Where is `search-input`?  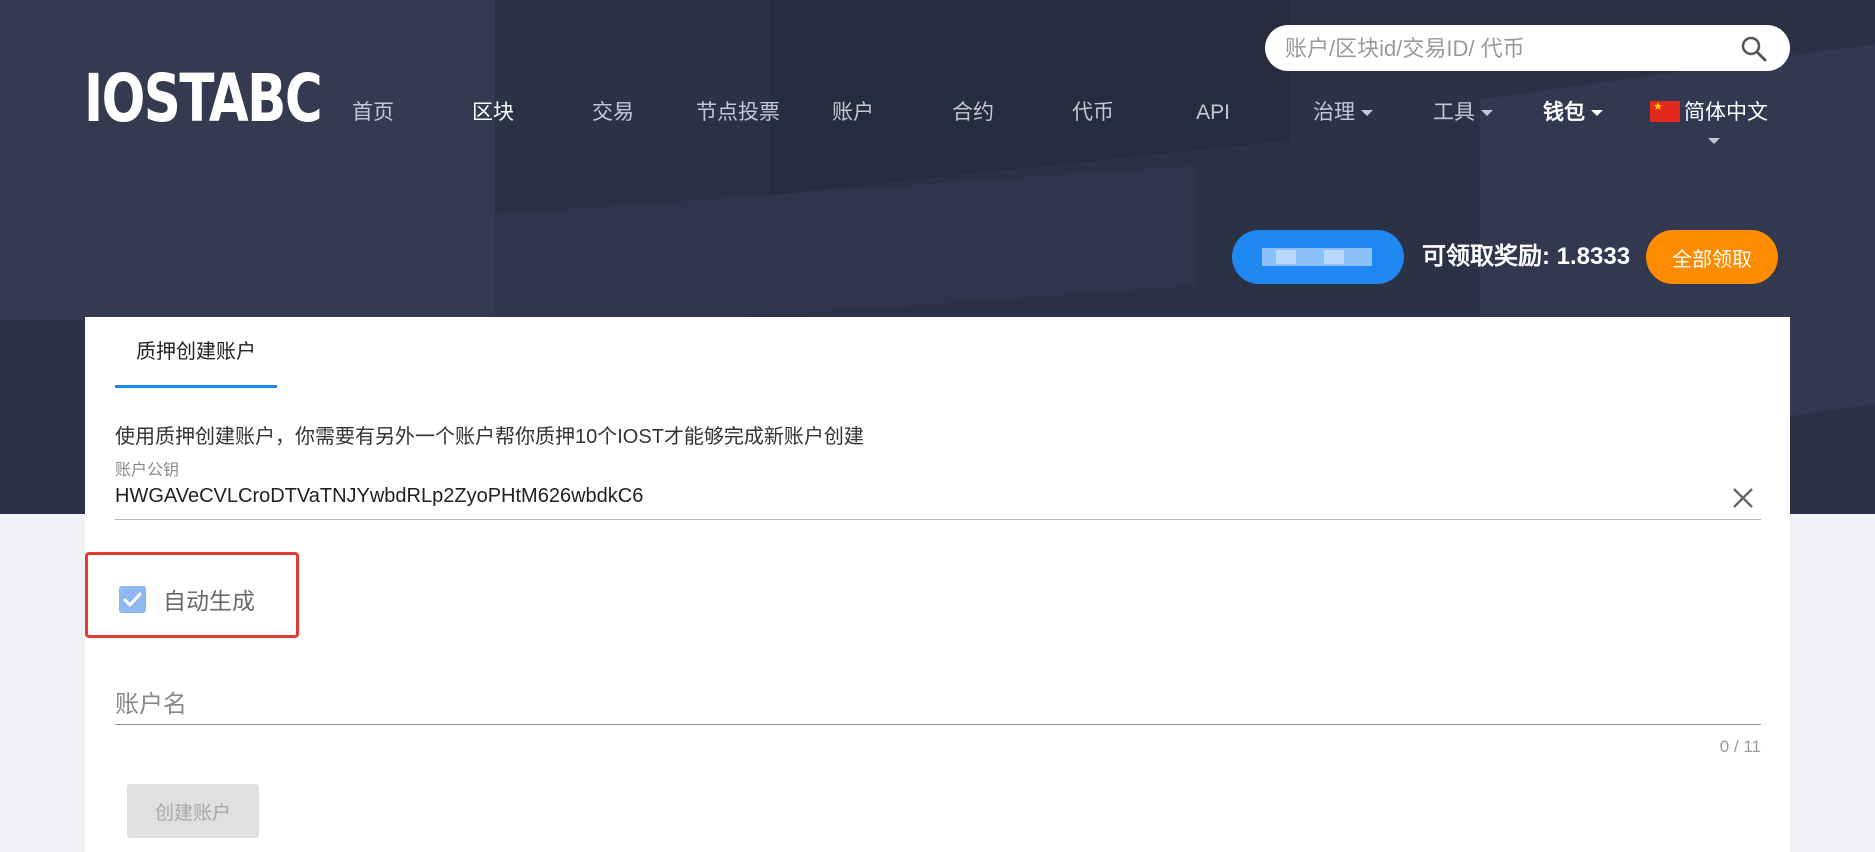 search-input is located at coordinates (1505, 49).